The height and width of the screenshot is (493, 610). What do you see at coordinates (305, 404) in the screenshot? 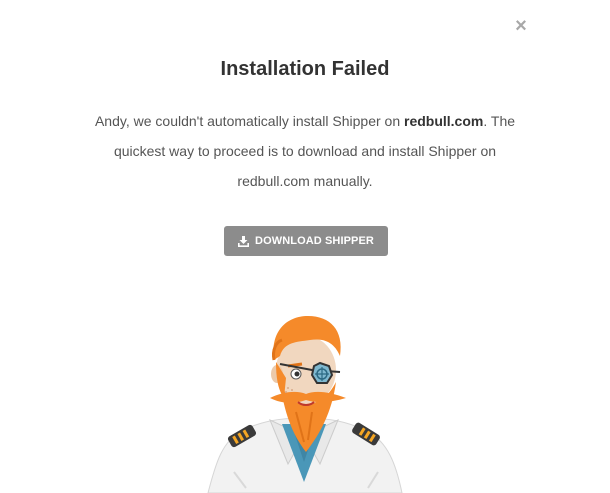
I see `captain-mascot-illustration` at bounding box center [305, 404].